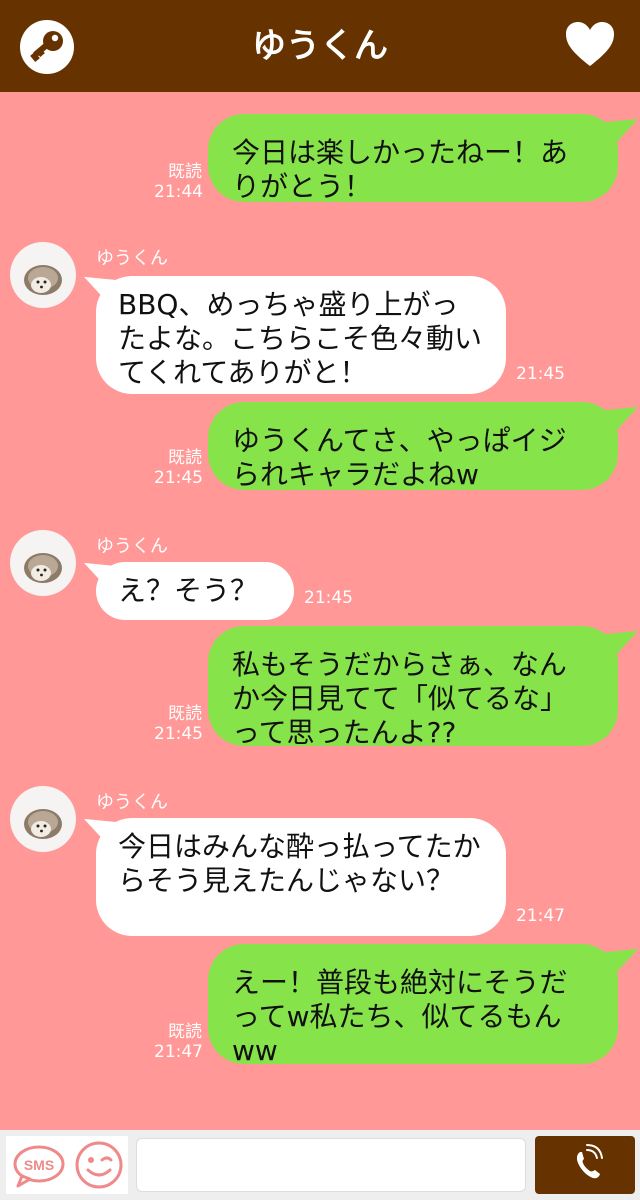 This screenshot has width=640, height=1200. I want to click on icon-box: SMS, so click(67, 1165).